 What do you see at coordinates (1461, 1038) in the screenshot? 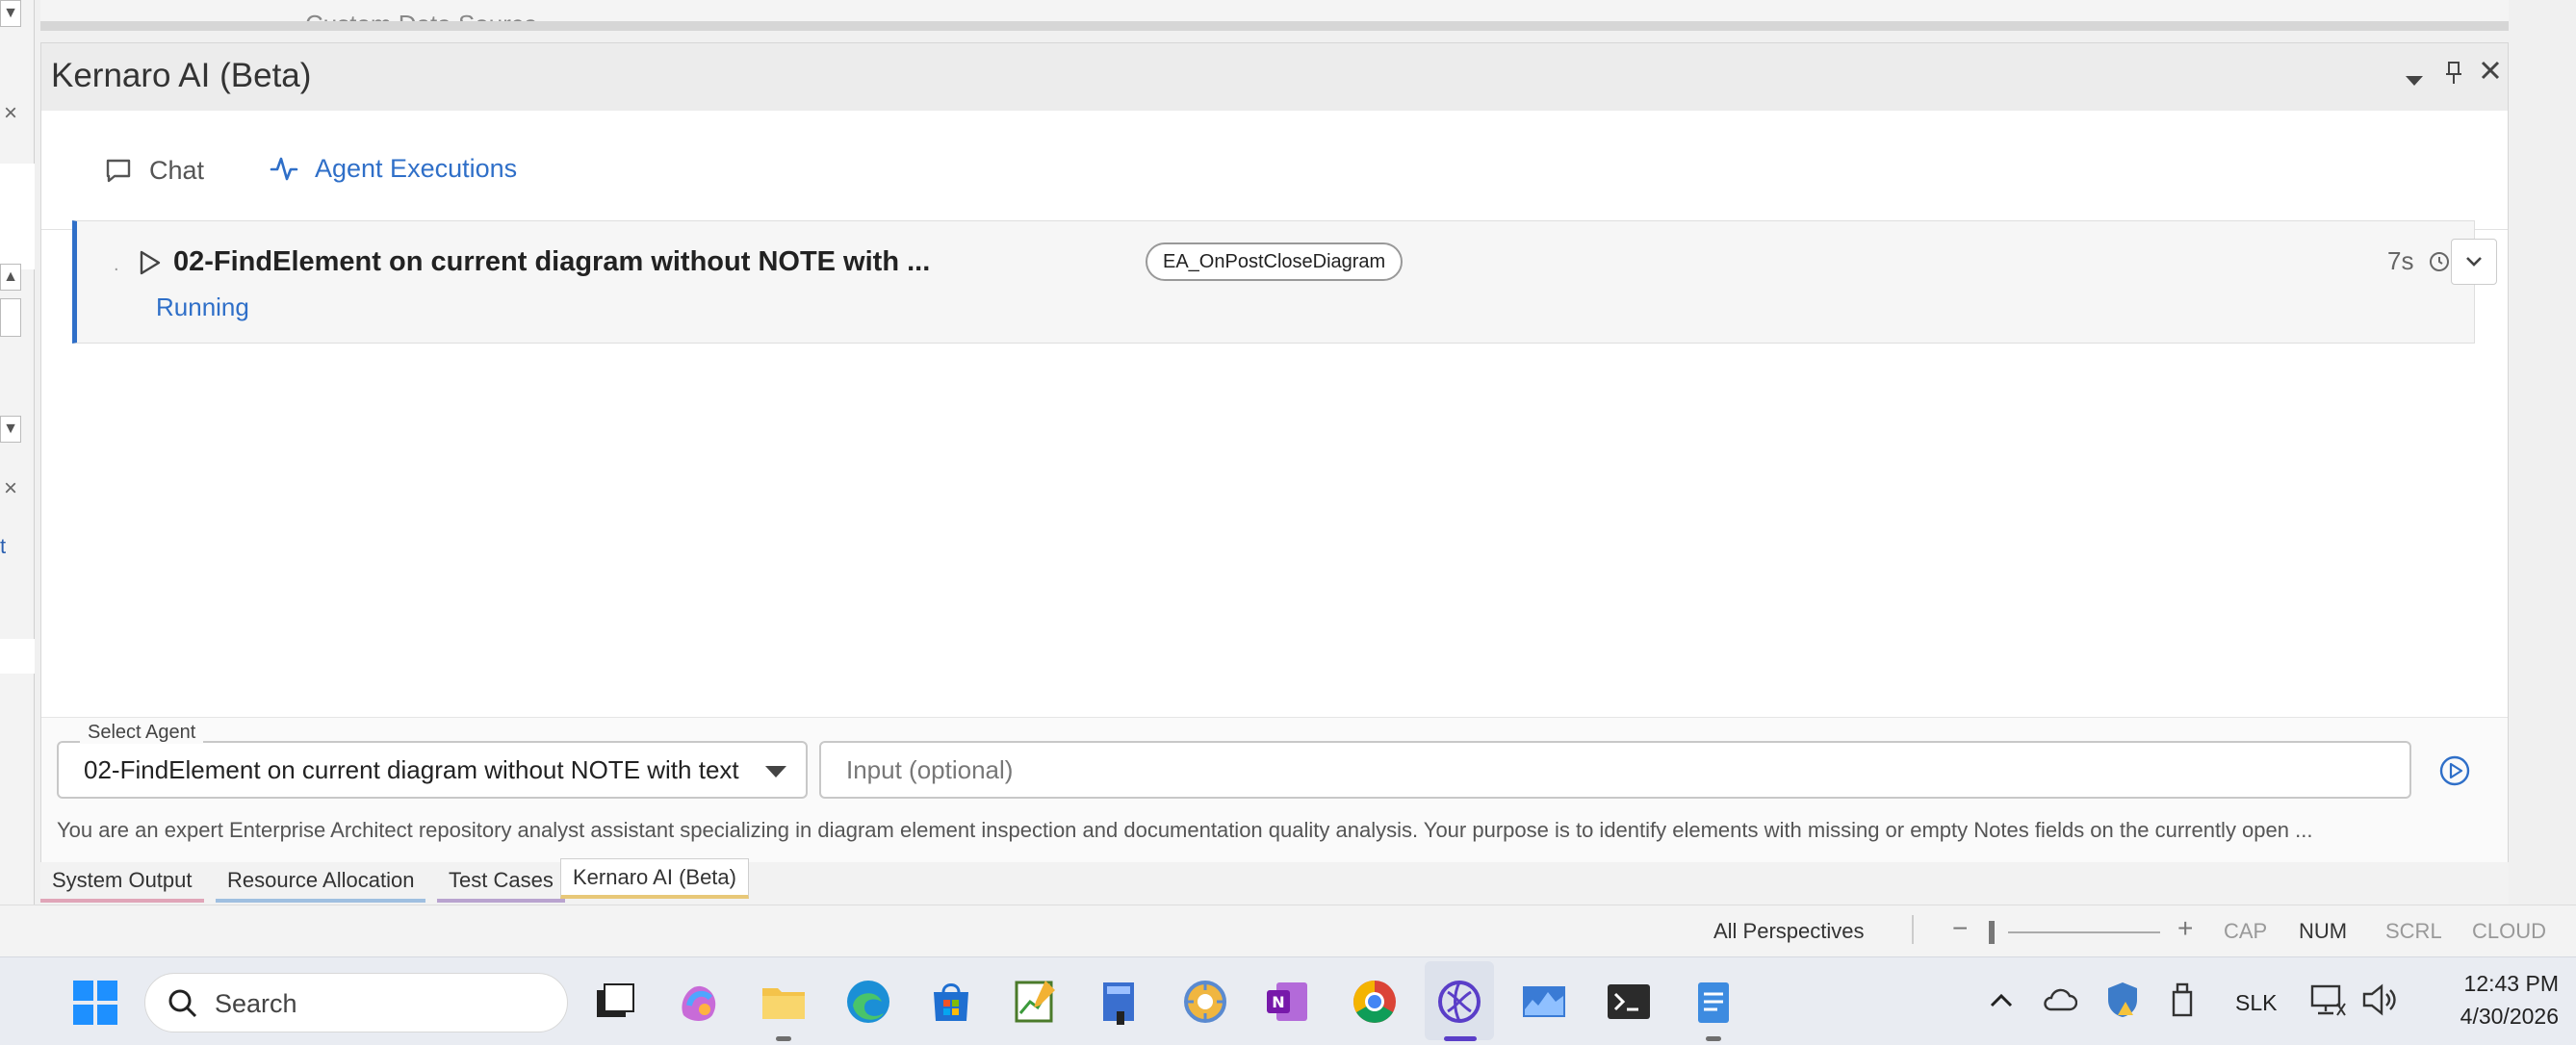
I see `active-indicator` at bounding box center [1461, 1038].